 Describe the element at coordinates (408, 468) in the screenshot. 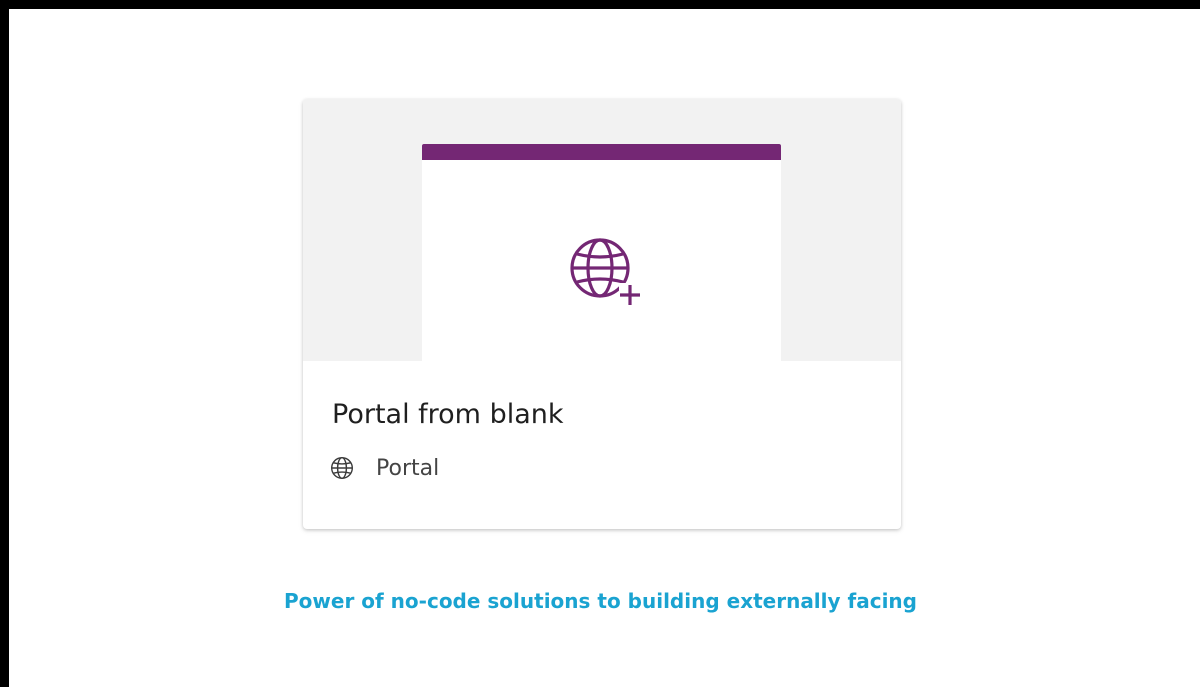

I see `card-type-label: Portal` at that location.